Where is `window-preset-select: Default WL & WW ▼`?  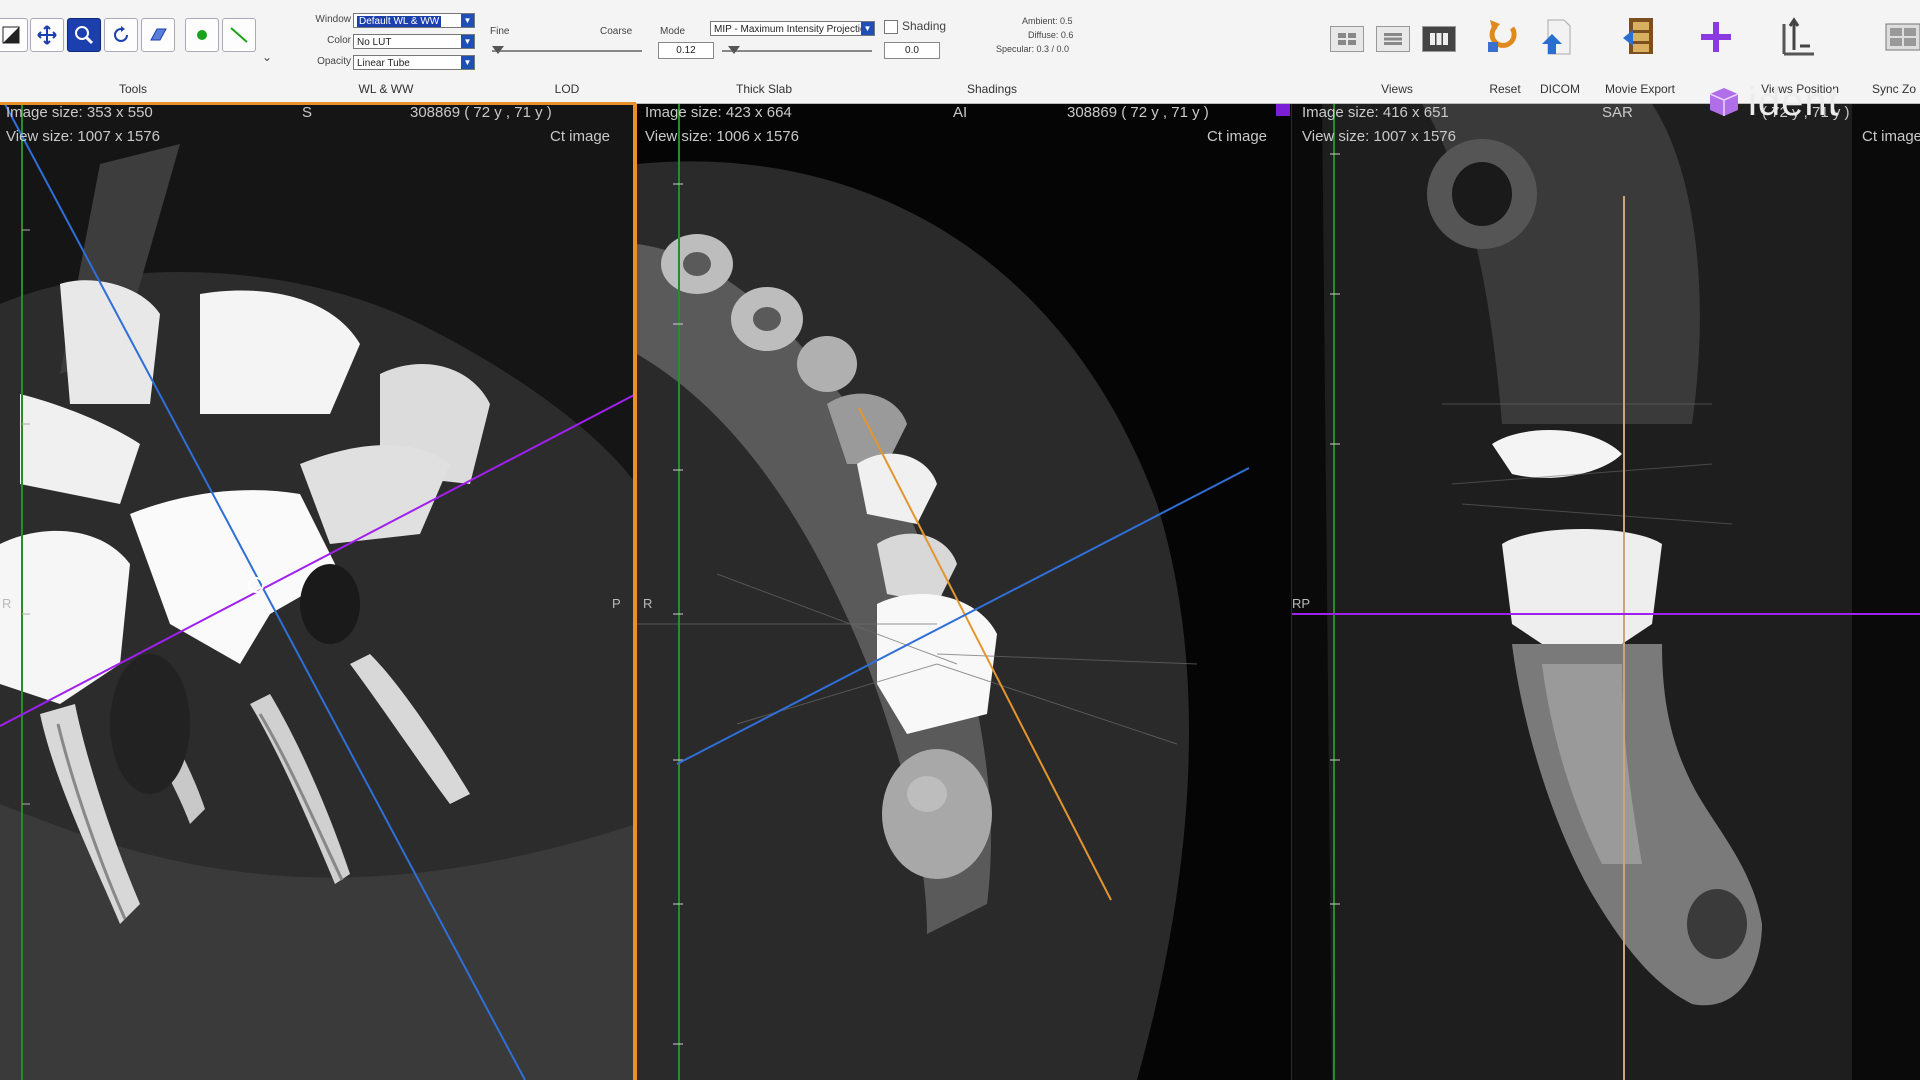 window-preset-select: Default WL & WW ▼ is located at coordinates (414, 20).